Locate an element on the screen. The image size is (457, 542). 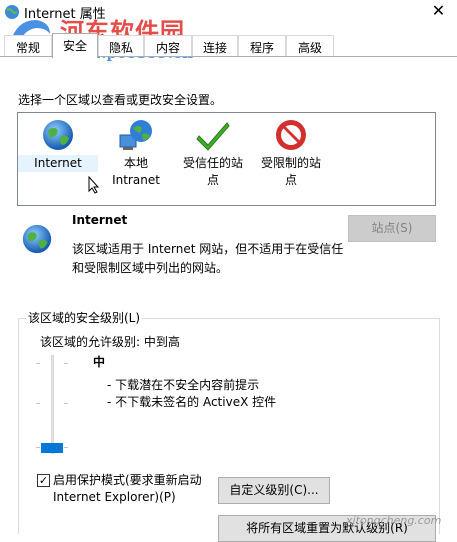
close-button: ✕ is located at coordinates (438, 11).